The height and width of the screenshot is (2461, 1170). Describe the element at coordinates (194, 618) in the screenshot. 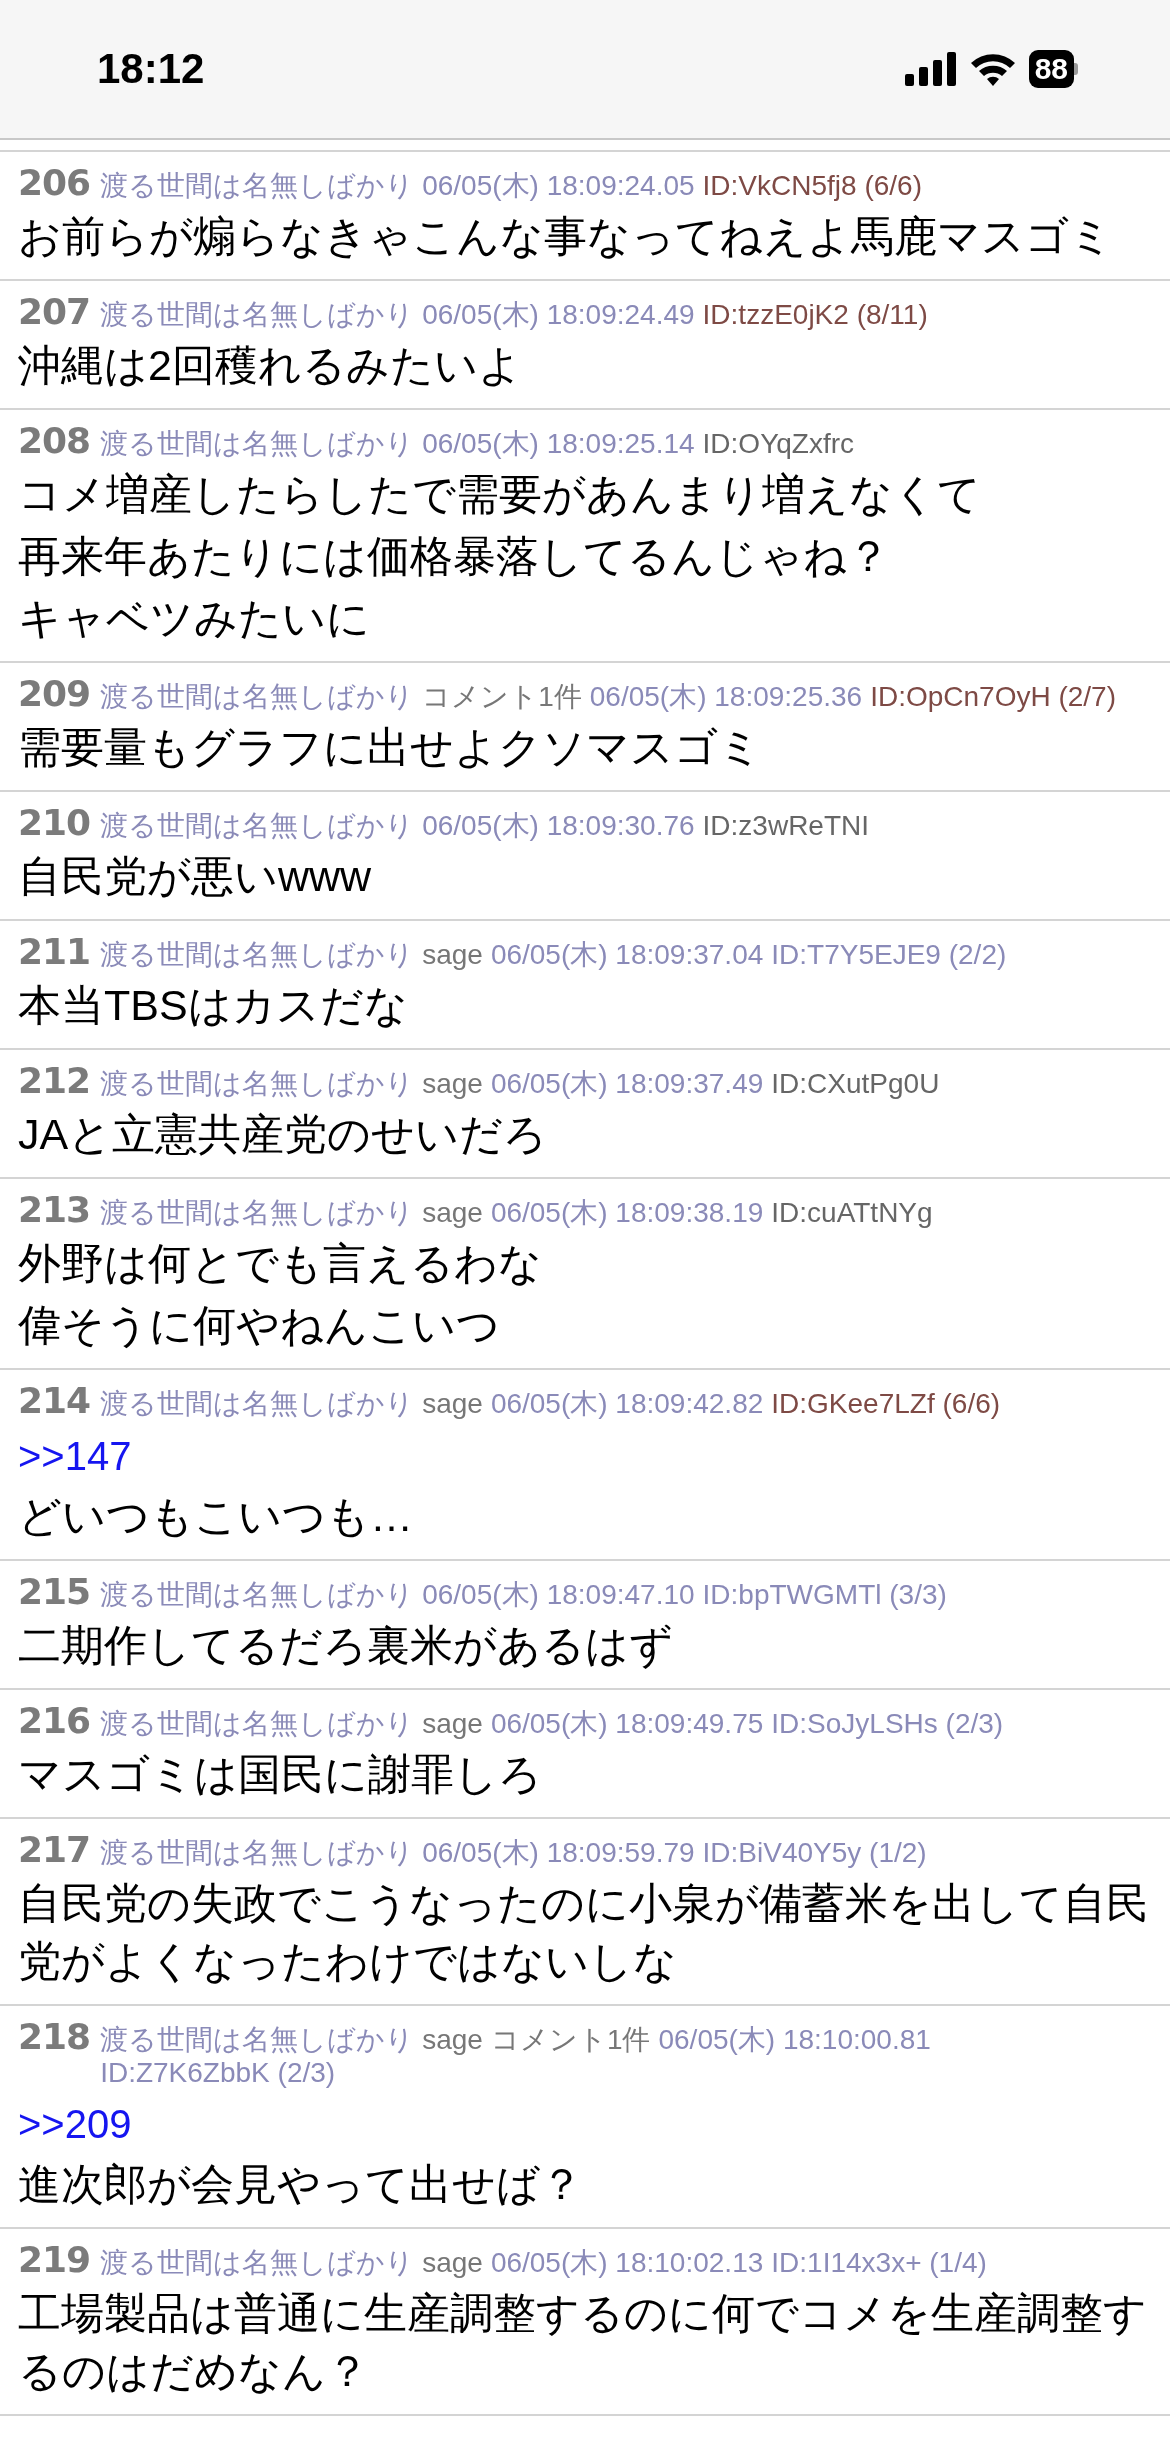

I see `post-text-line: キャベツみたいに` at that location.